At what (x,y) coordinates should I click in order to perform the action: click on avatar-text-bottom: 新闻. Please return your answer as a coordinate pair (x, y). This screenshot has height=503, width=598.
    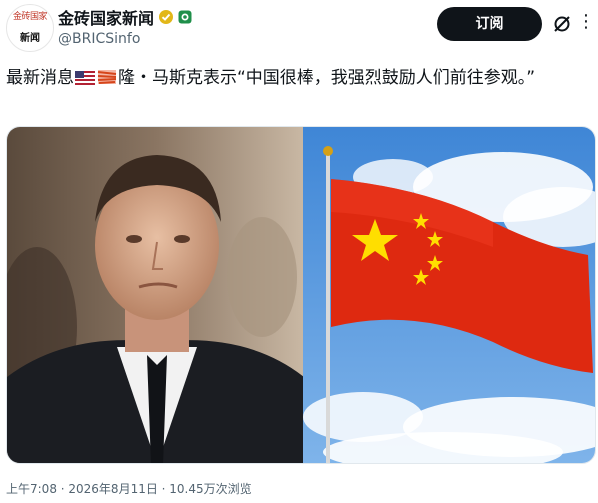
    Looking at the image, I should click on (30, 38).